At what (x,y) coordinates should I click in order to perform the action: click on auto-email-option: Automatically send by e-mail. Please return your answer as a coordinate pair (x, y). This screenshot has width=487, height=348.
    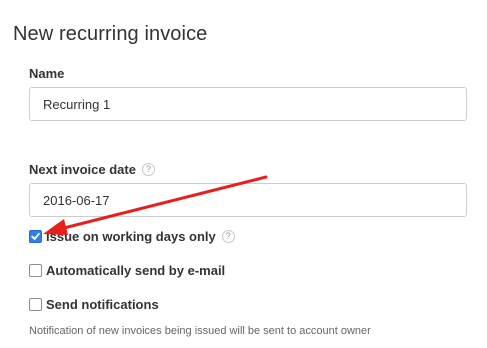
    Looking at the image, I should click on (127, 270).